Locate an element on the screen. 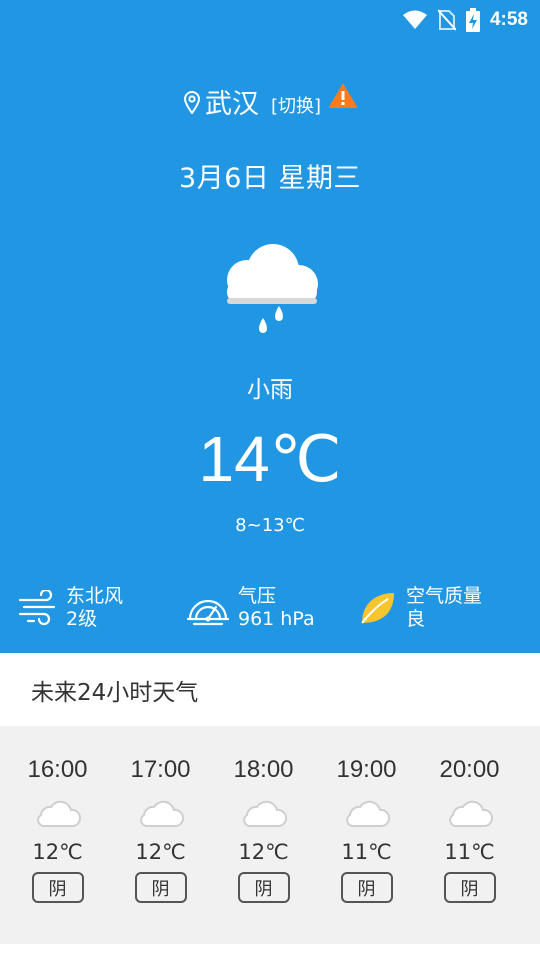 The width and height of the screenshot is (540, 960). hourly-time: 19:00 is located at coordinates (366, 769).